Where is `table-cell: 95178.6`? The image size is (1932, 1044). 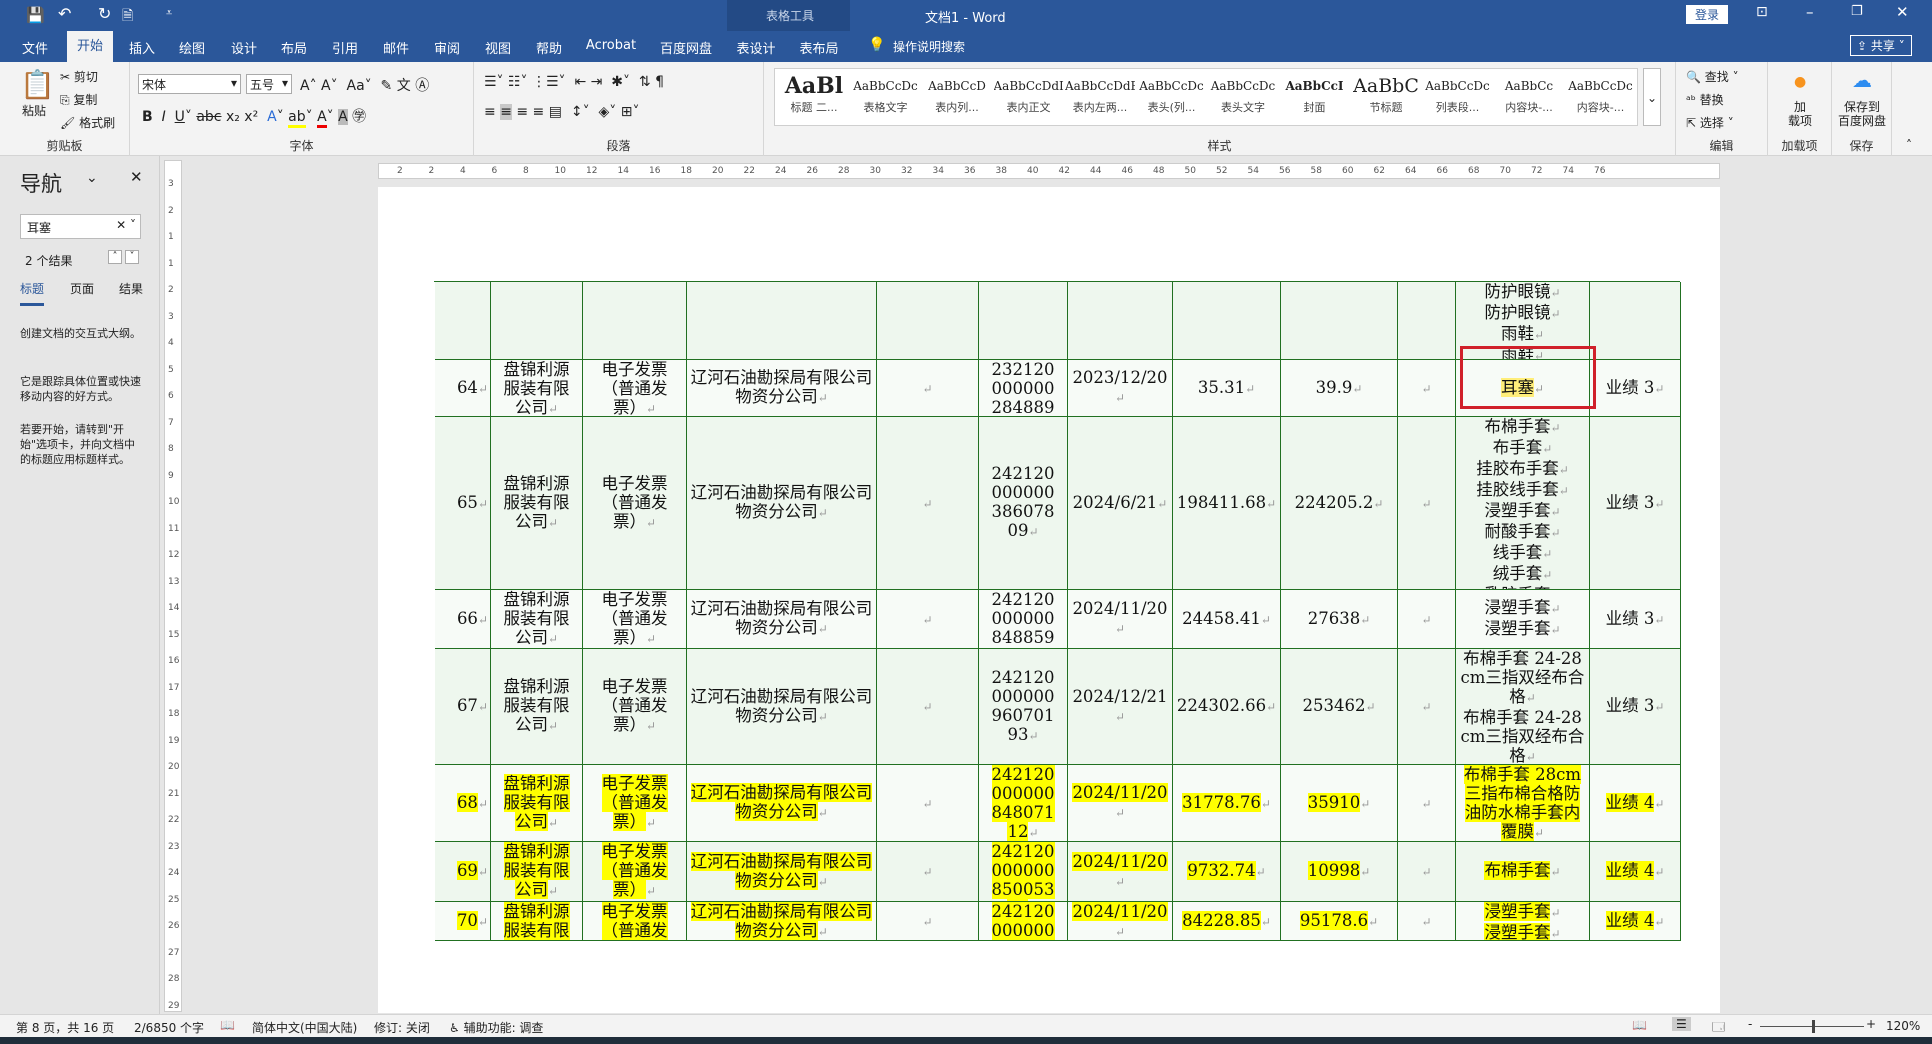
table-cell: 95178.6 is located at coordinates (1339, 921).